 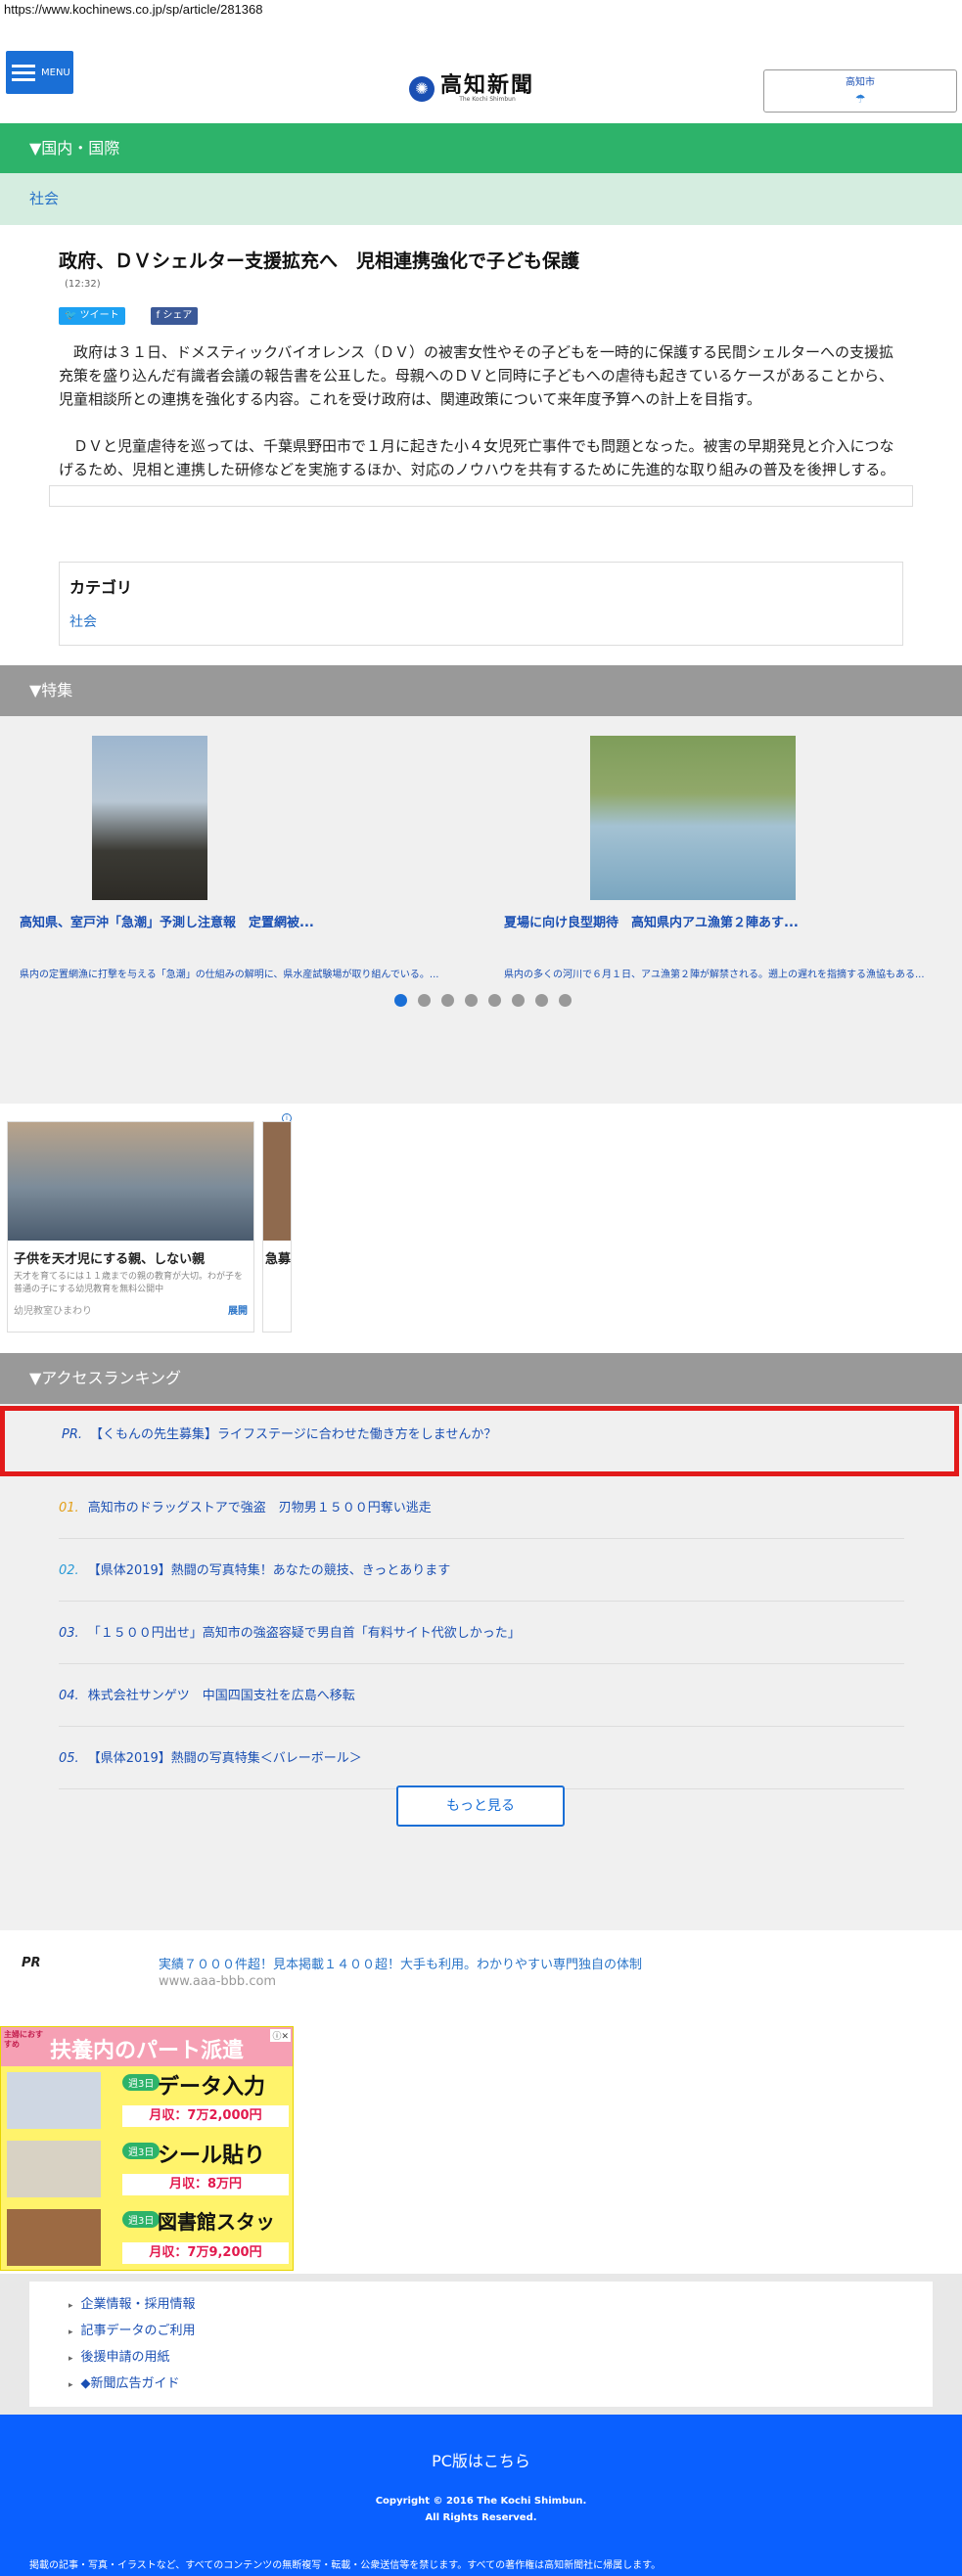 I want to click on ranking-item: 02. 【県体2019】熱闘の写真特集！あなたの競技、きっとあります, so click(x=482, y=1570).